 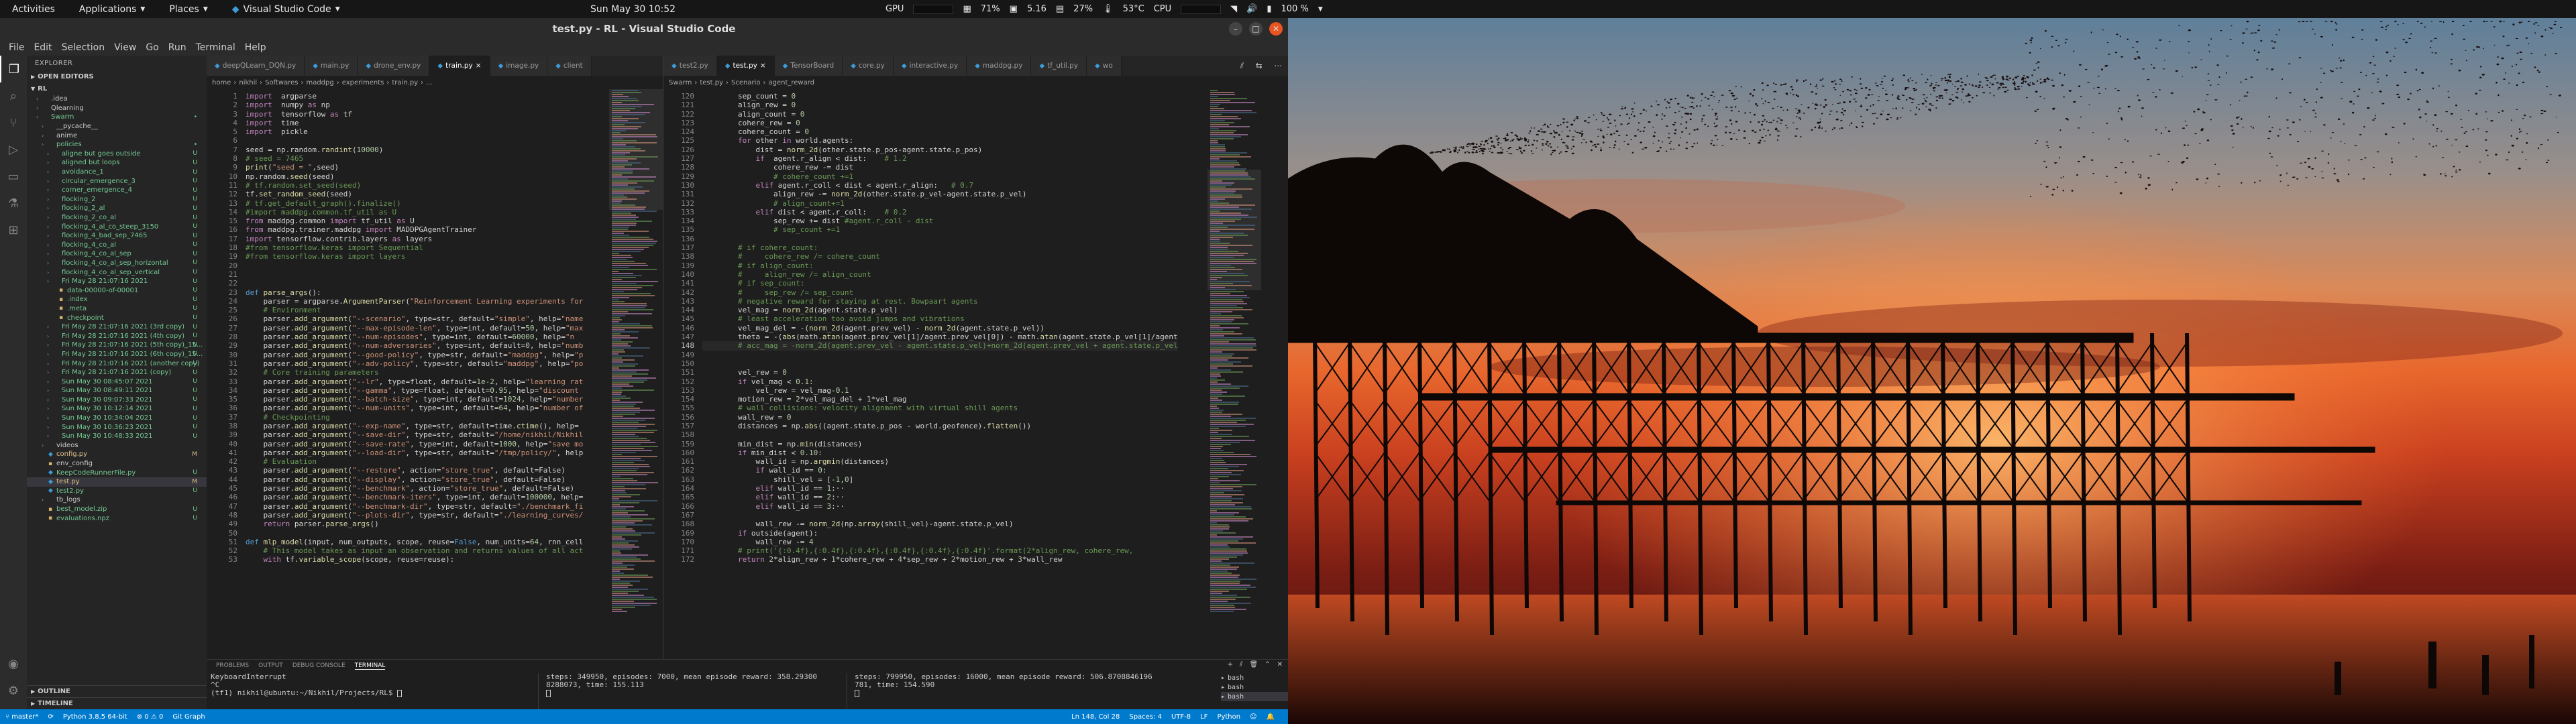 What do you see at coordinates (112, 9) in the screenshot?
I see `applications-menu: Applications ▼` at bounding box center [112, 9].